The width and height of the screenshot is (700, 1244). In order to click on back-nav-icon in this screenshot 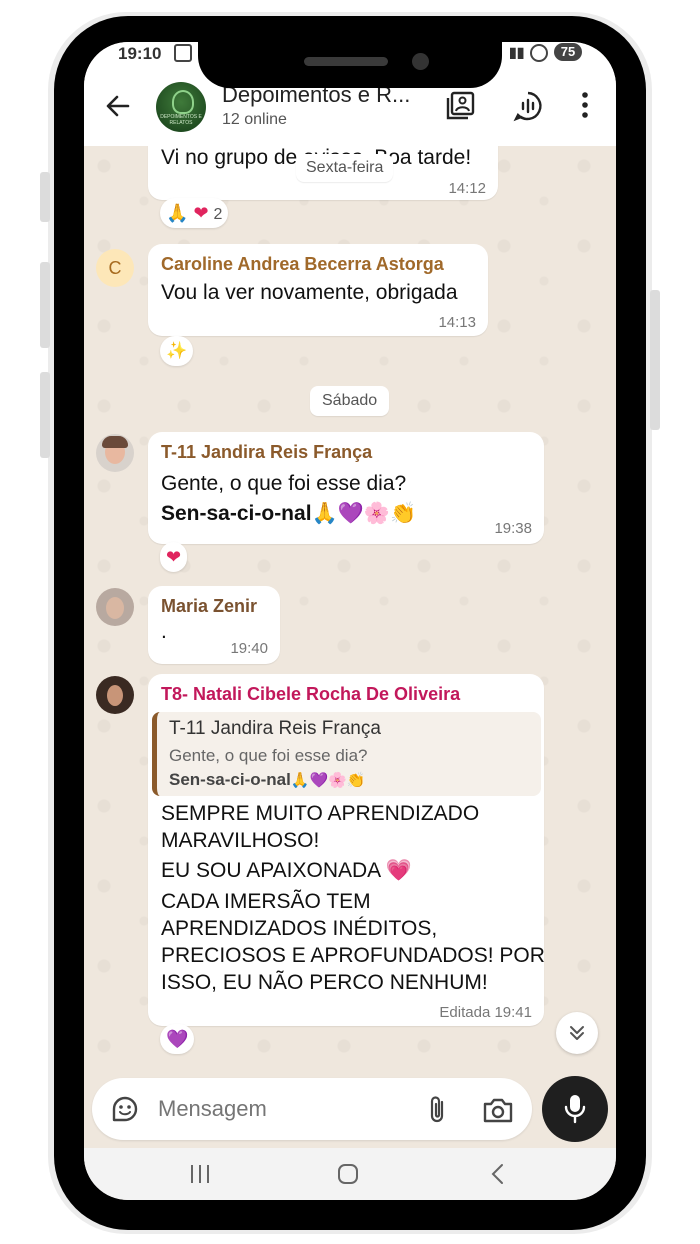, I will do `click(498, 1174)`.